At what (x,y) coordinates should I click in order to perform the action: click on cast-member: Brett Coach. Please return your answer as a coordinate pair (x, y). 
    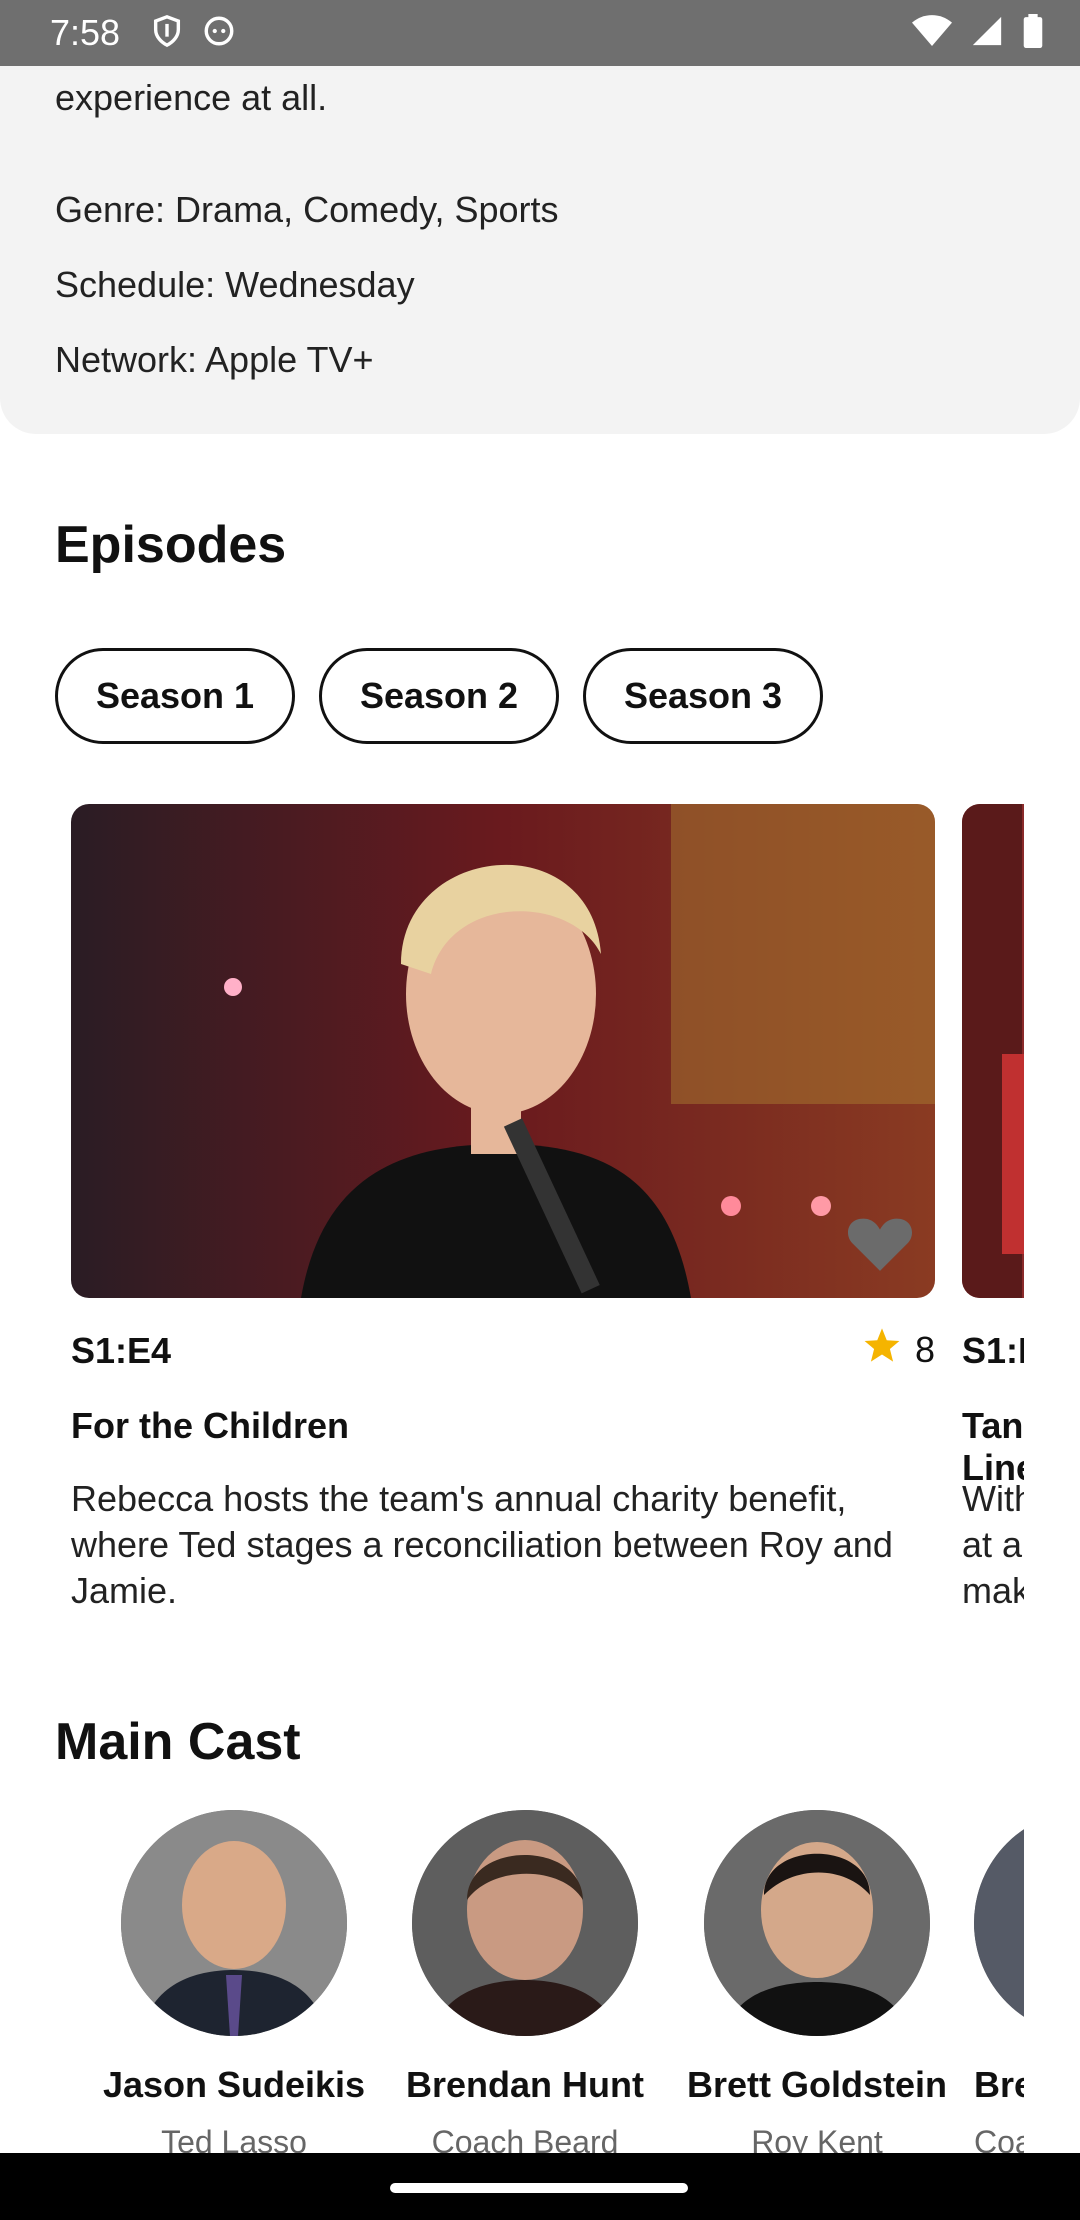
    Looking at the image, I should click on (999, 1985).